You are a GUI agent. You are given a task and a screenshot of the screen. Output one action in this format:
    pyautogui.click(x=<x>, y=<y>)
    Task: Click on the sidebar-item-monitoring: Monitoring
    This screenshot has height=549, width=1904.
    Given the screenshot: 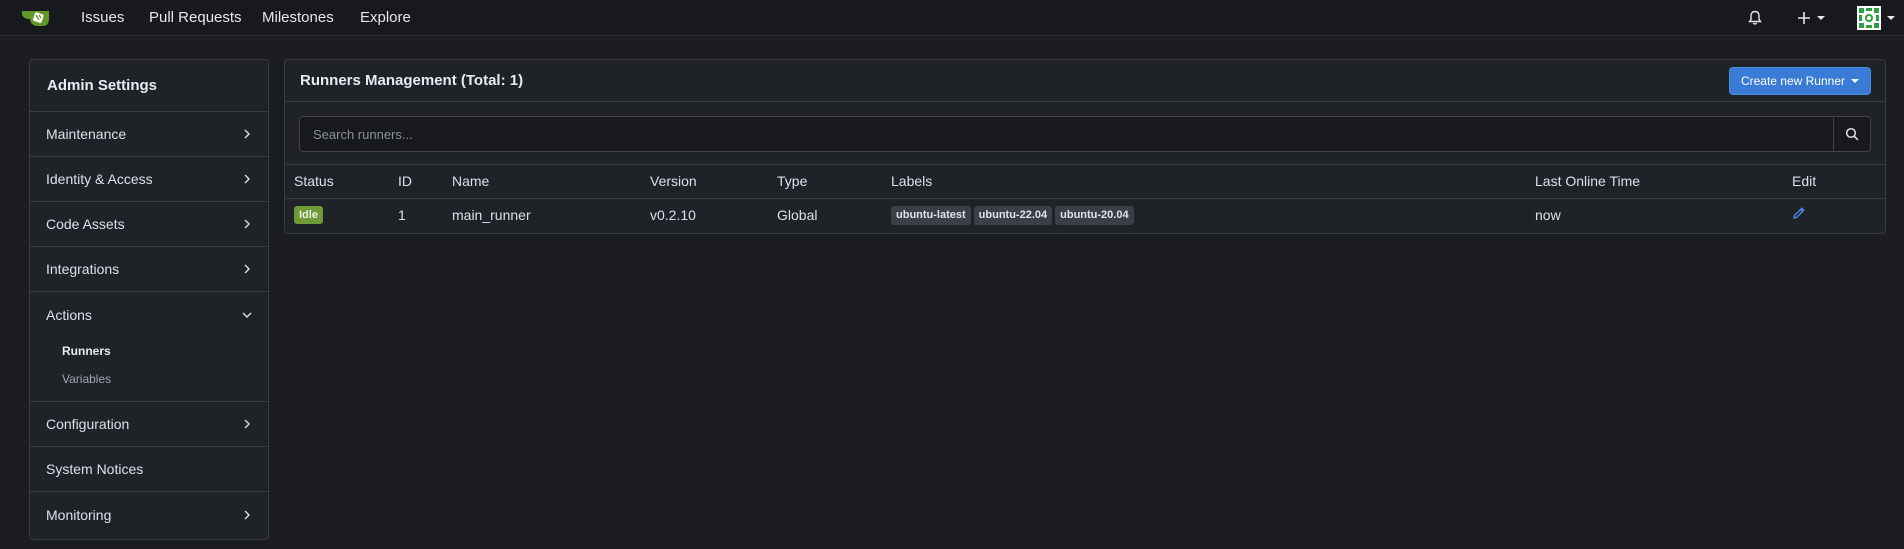 What is the action you would take?
    pyautogui.click(x=149, y=514)
    